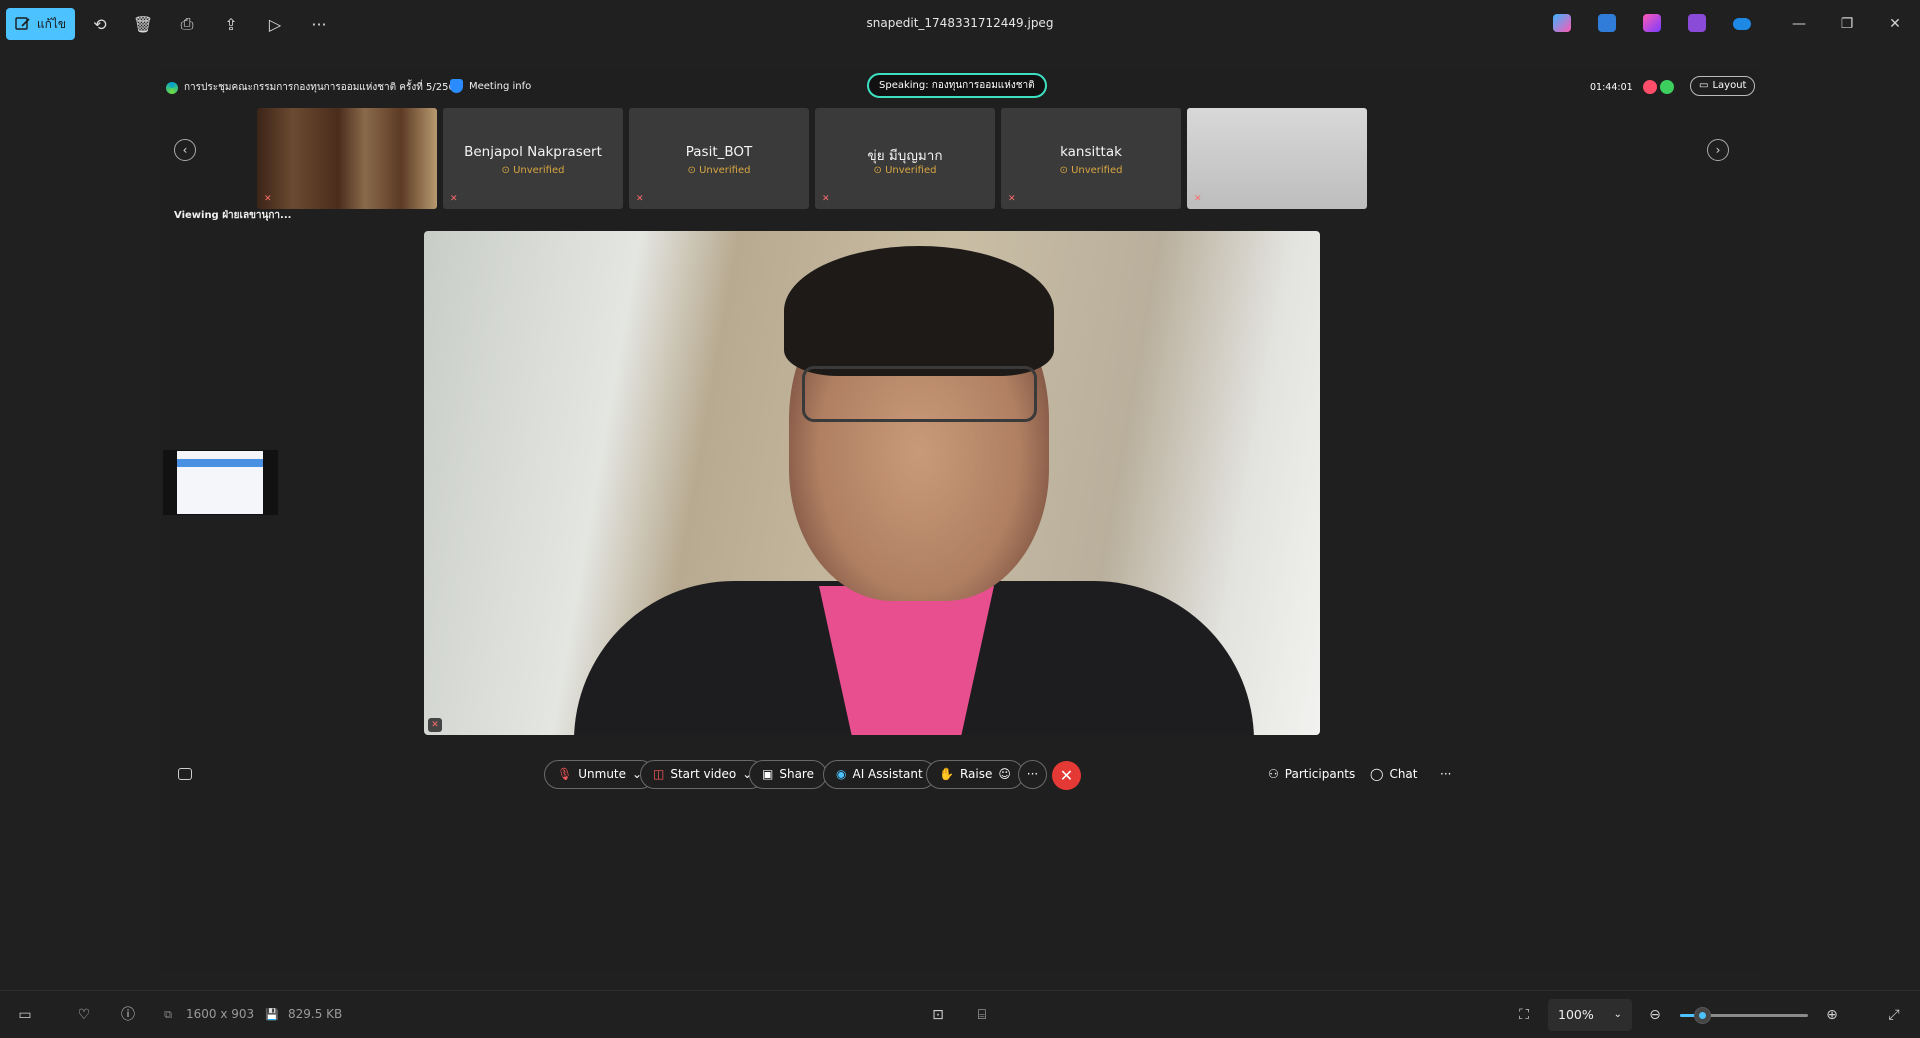 This screenshot has width=1920, height=1038. Describe the element at coordinates (220, 1014) in the screenshot. I see `image-dimensions: 1600 x 903` at that location.